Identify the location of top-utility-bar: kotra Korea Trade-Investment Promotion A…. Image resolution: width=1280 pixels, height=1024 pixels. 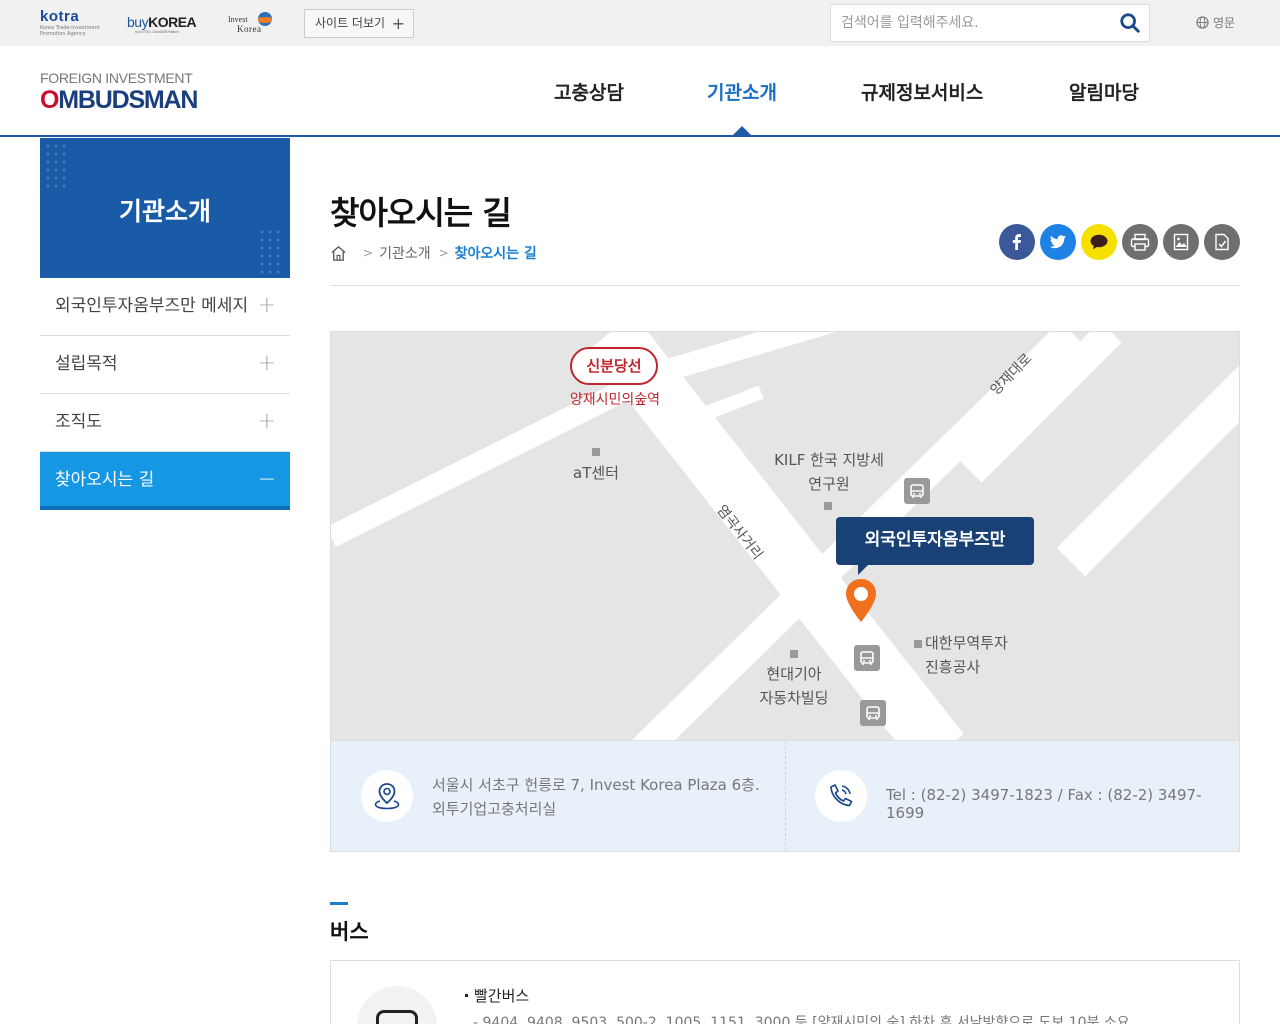
(640, 23).